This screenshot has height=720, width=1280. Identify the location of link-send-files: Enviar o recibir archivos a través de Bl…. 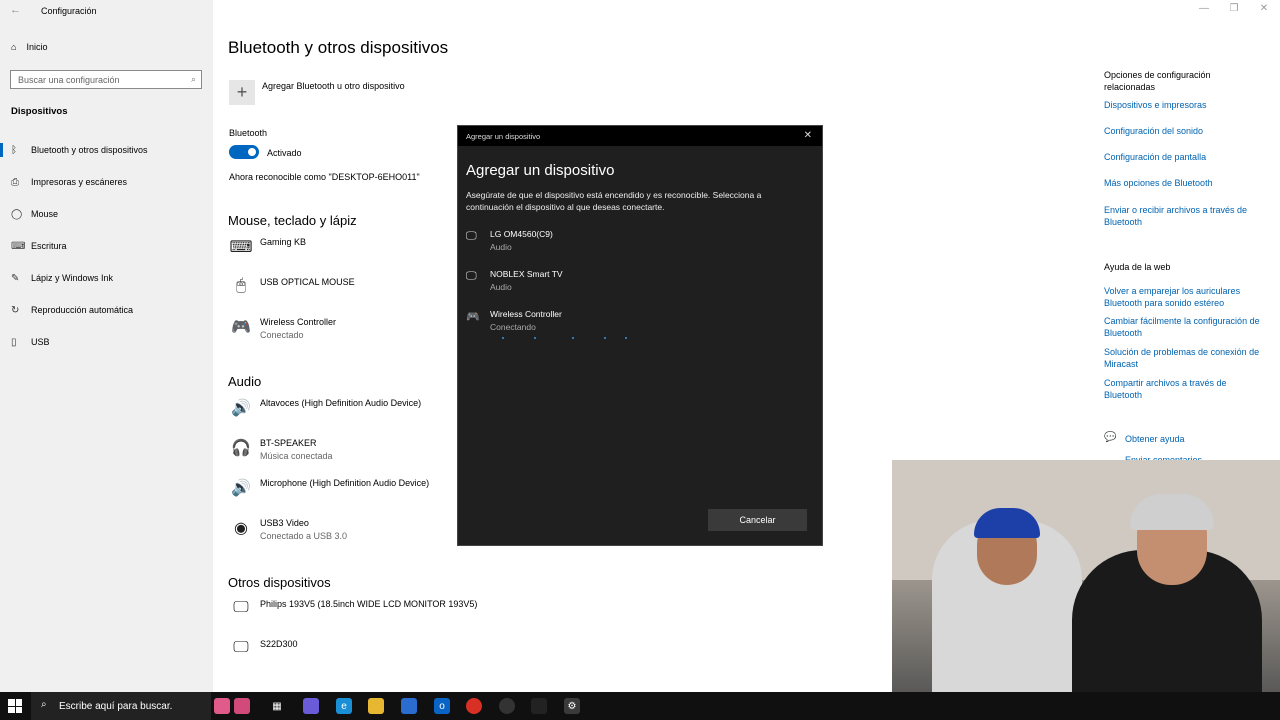
(1184, 216).